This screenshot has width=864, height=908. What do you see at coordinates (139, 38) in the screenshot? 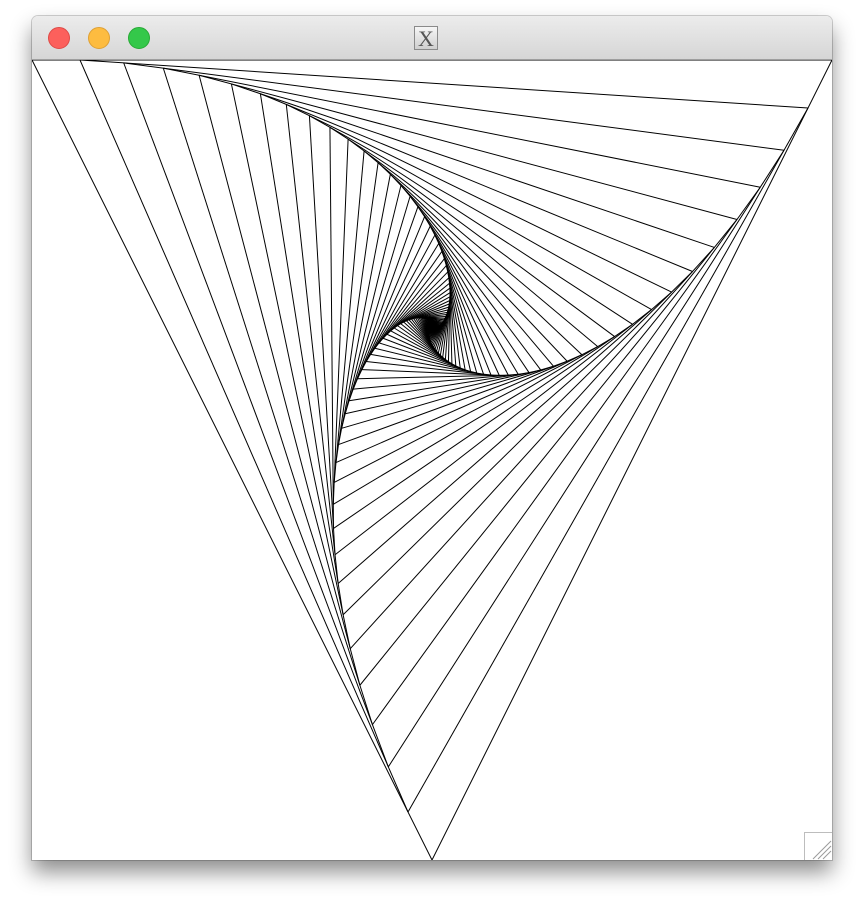
I see `zoom-button` at bounding box center [139, 38].